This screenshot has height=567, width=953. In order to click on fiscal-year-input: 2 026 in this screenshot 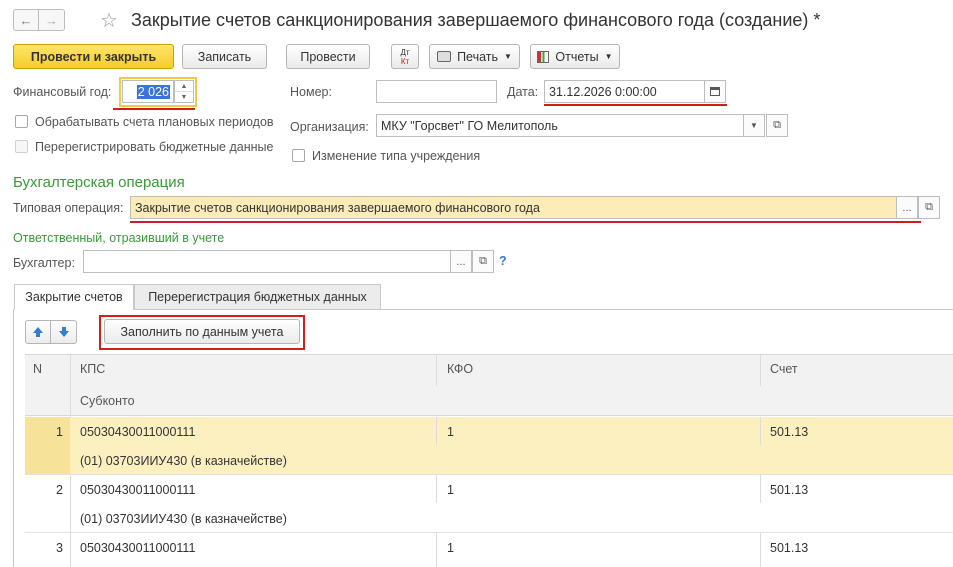, I will do `click(148, 91)`.